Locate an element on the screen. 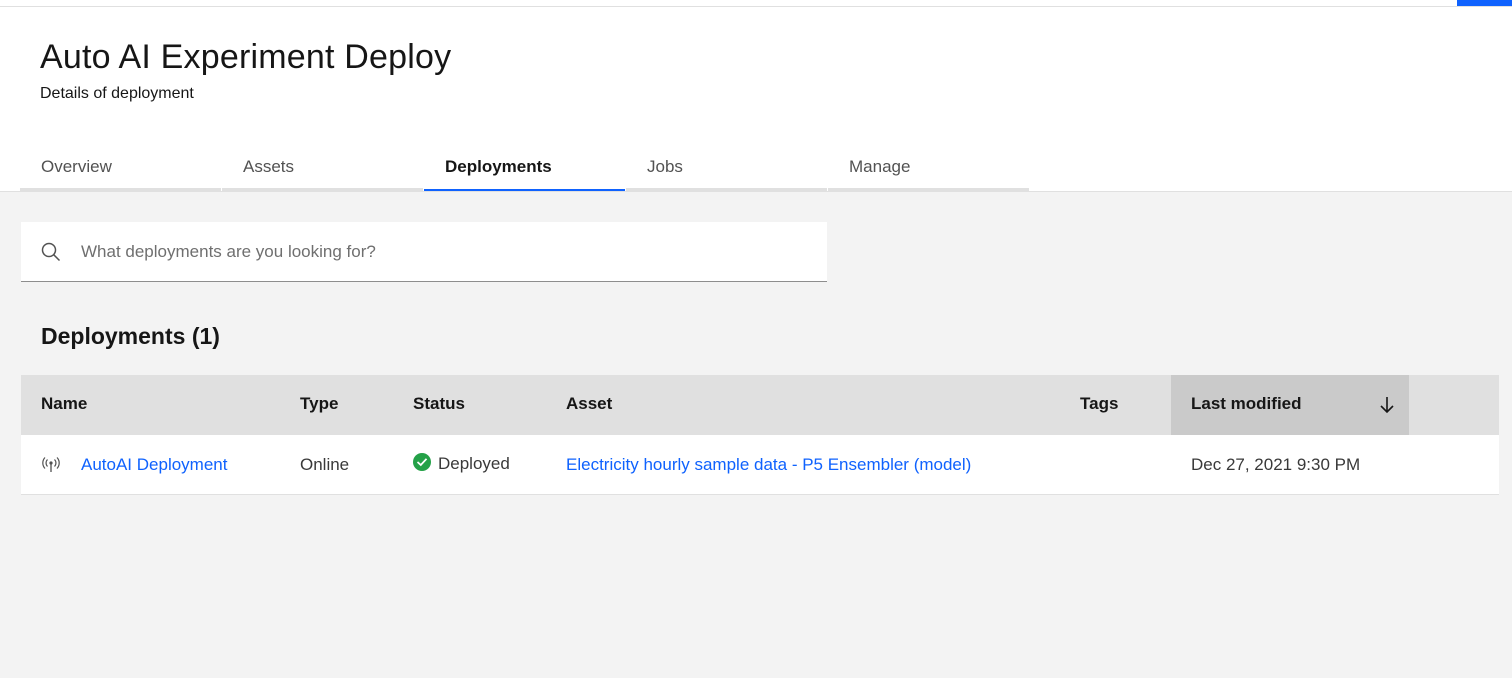 This screenshot has width=1512, height=678. deployments-section-title: Deployments (1) is located at coordinates (130, 336).